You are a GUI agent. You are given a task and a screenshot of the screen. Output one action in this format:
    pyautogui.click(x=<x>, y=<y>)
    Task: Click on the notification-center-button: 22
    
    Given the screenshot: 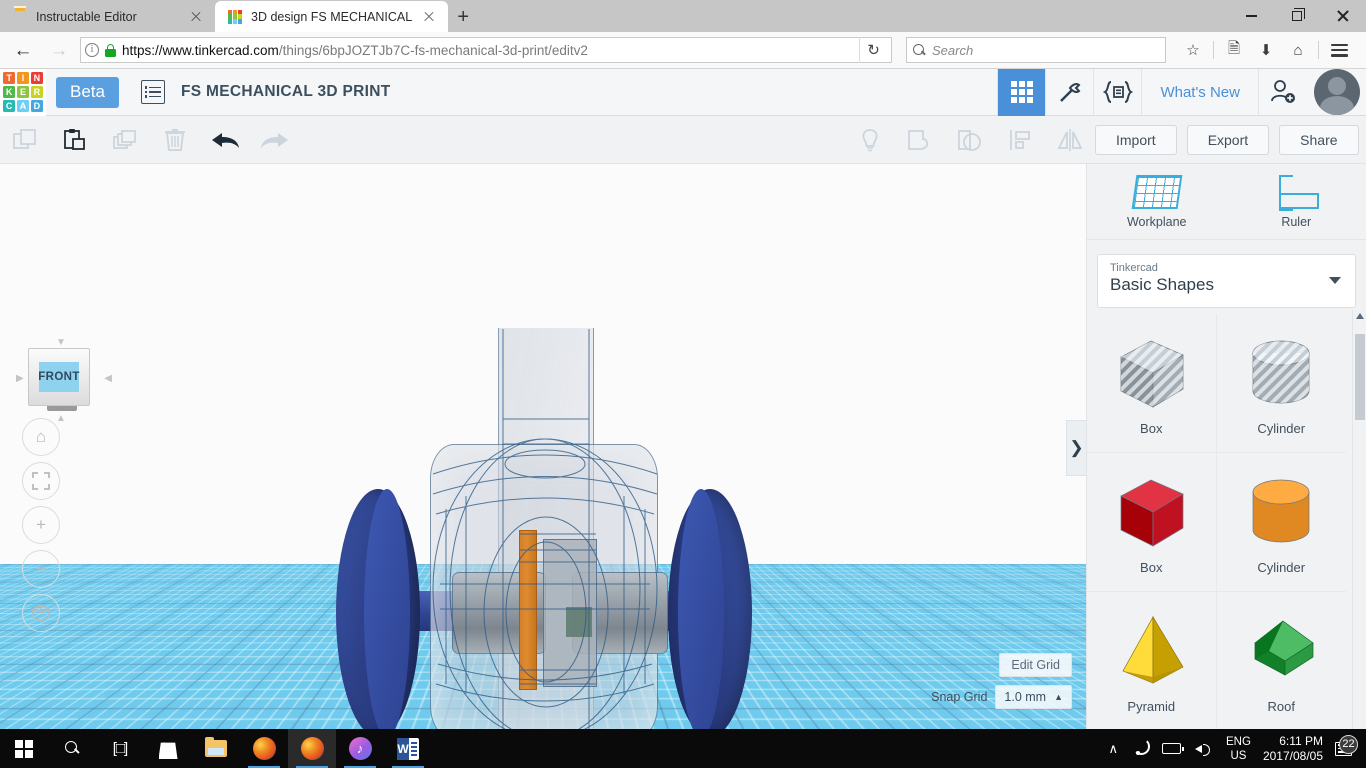 What is the action you would take?
    pyautogui.click(x=1347, y=745)
    